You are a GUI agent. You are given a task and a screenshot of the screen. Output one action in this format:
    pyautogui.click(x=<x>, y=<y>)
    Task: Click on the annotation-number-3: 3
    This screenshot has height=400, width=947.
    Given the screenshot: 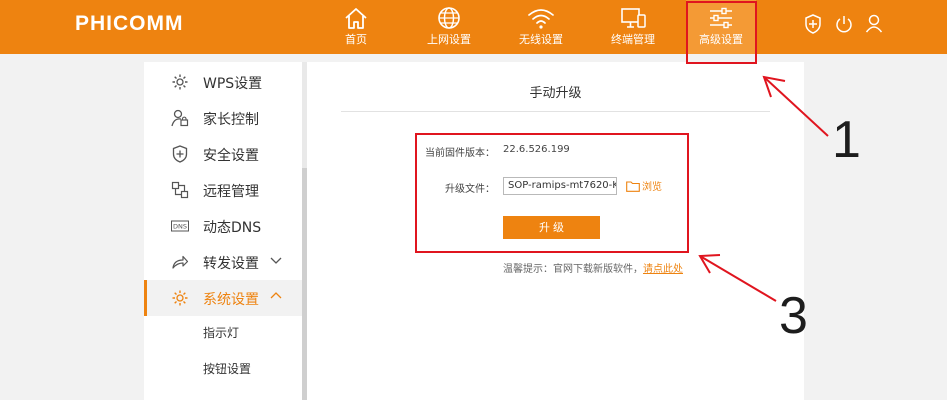 What is the action you would take?
    pyautogui.click(x=793, y=316)
    